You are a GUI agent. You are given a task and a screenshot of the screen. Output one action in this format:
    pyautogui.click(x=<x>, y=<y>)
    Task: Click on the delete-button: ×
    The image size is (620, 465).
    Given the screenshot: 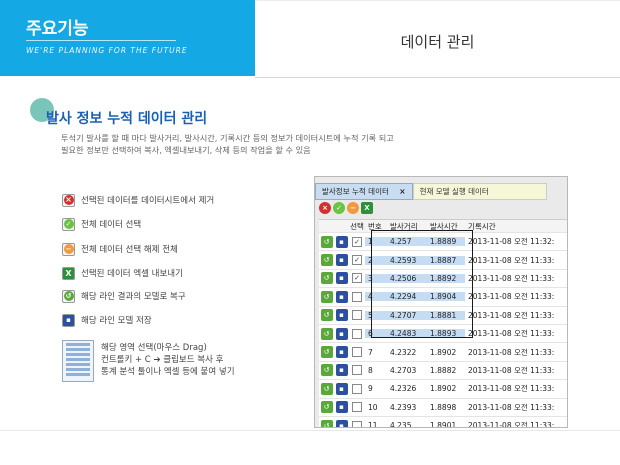 What is the action you would take?
    pyautogui.click(x=325, y=208)
    